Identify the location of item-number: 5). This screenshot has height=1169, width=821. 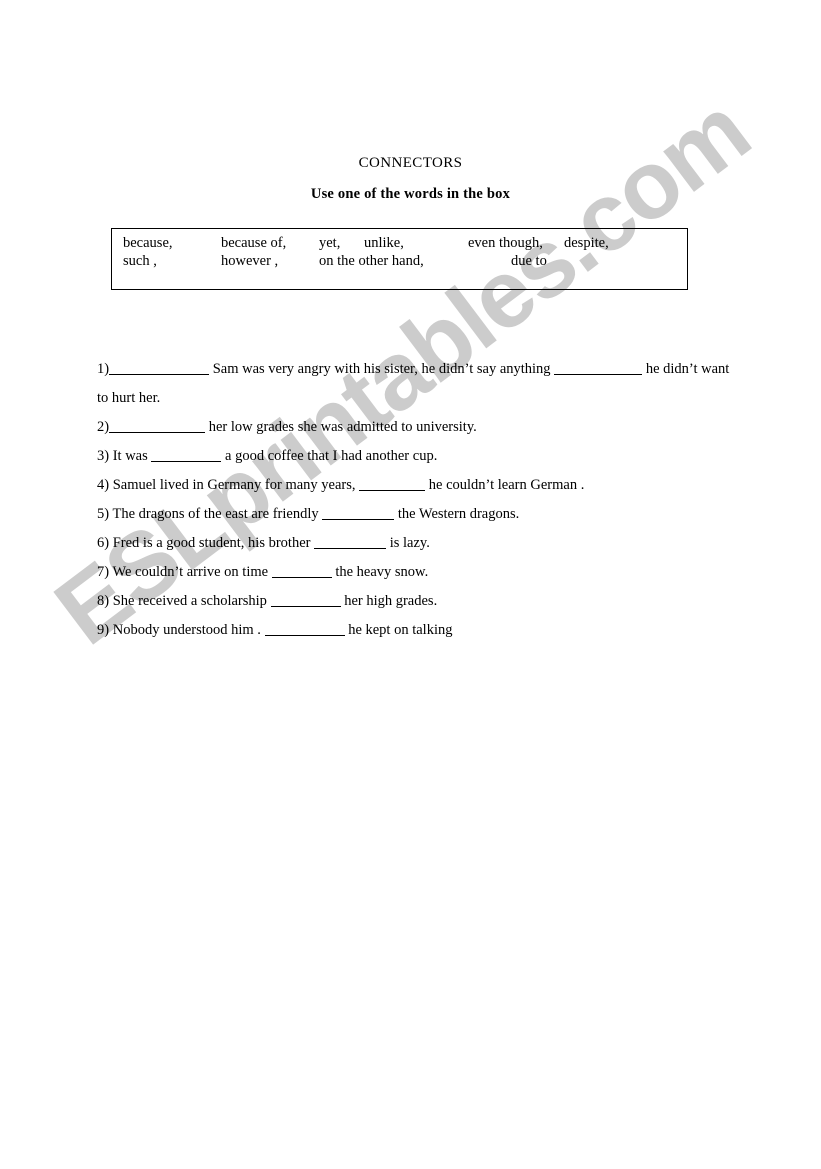
(103, 514).